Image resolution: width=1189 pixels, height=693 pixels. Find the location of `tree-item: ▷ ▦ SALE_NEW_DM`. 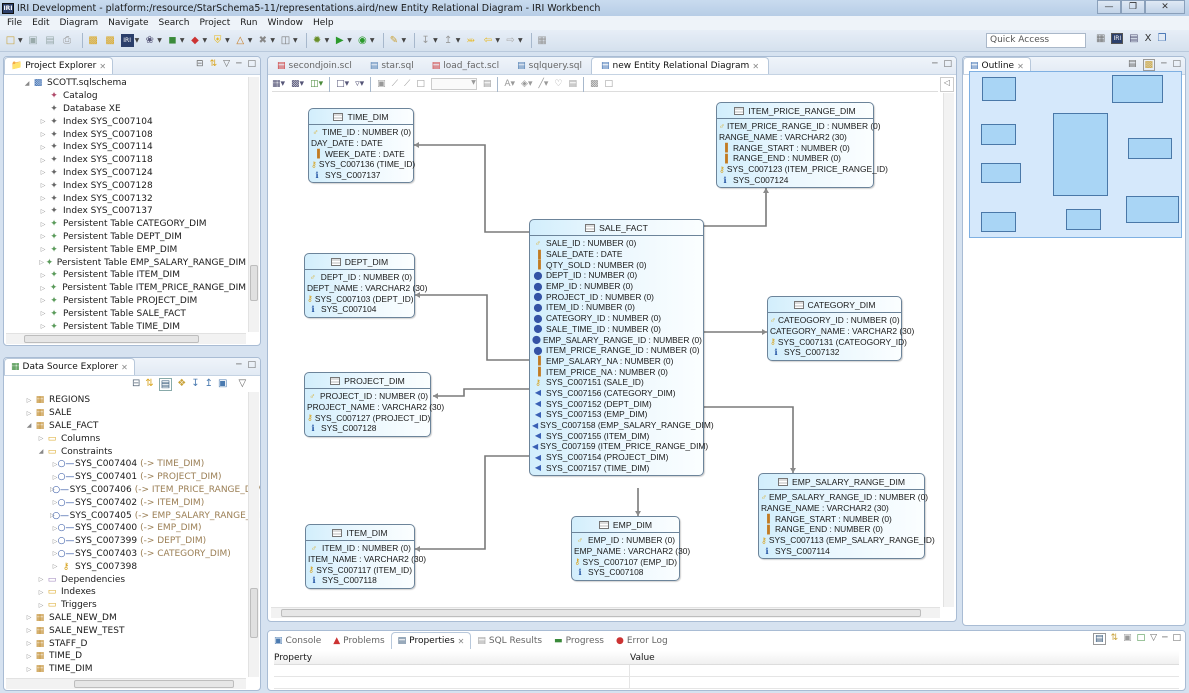

tree-item: ▷ ▦ SALE_NEW_DM is located at coordinates (135, 618).